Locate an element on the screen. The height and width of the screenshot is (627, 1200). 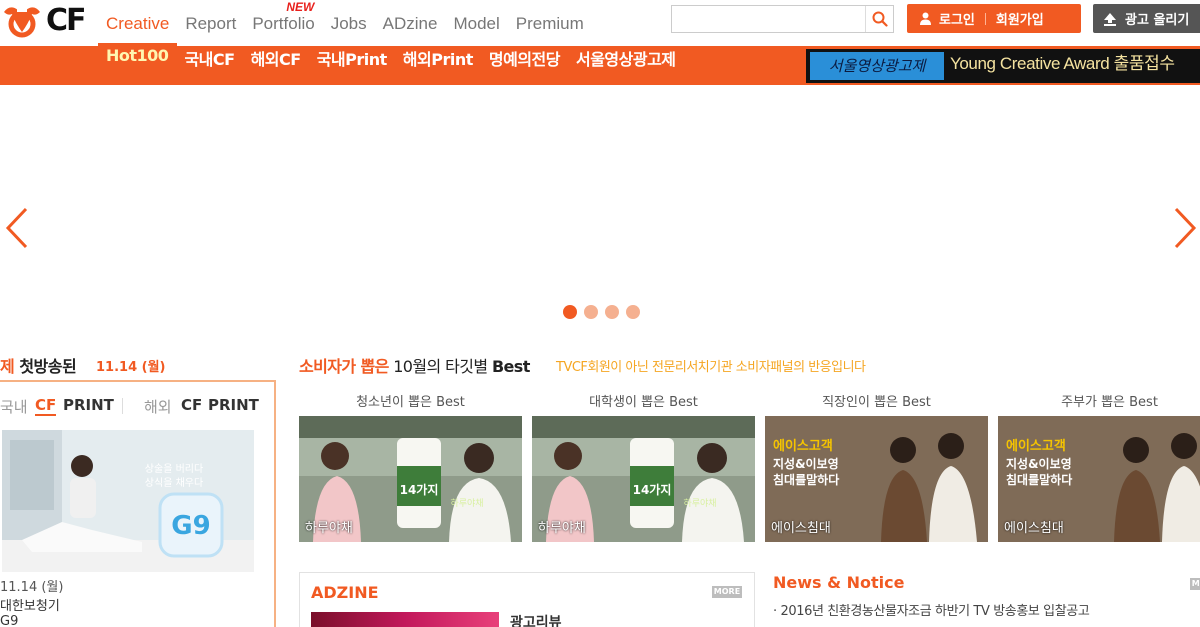
nav-portfolio: NEW Portfolio is located at coordinates (283, 23).